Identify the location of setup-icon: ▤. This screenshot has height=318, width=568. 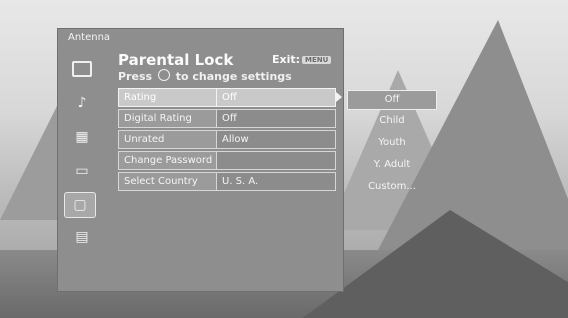
(82, 237).